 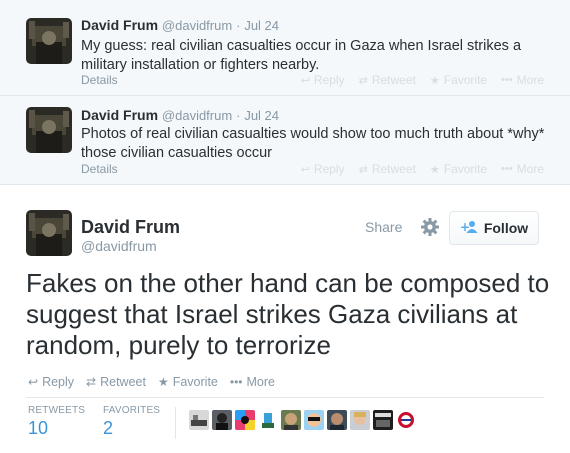 I want to click on favorites-count: 2, so click(x=108, y=428).